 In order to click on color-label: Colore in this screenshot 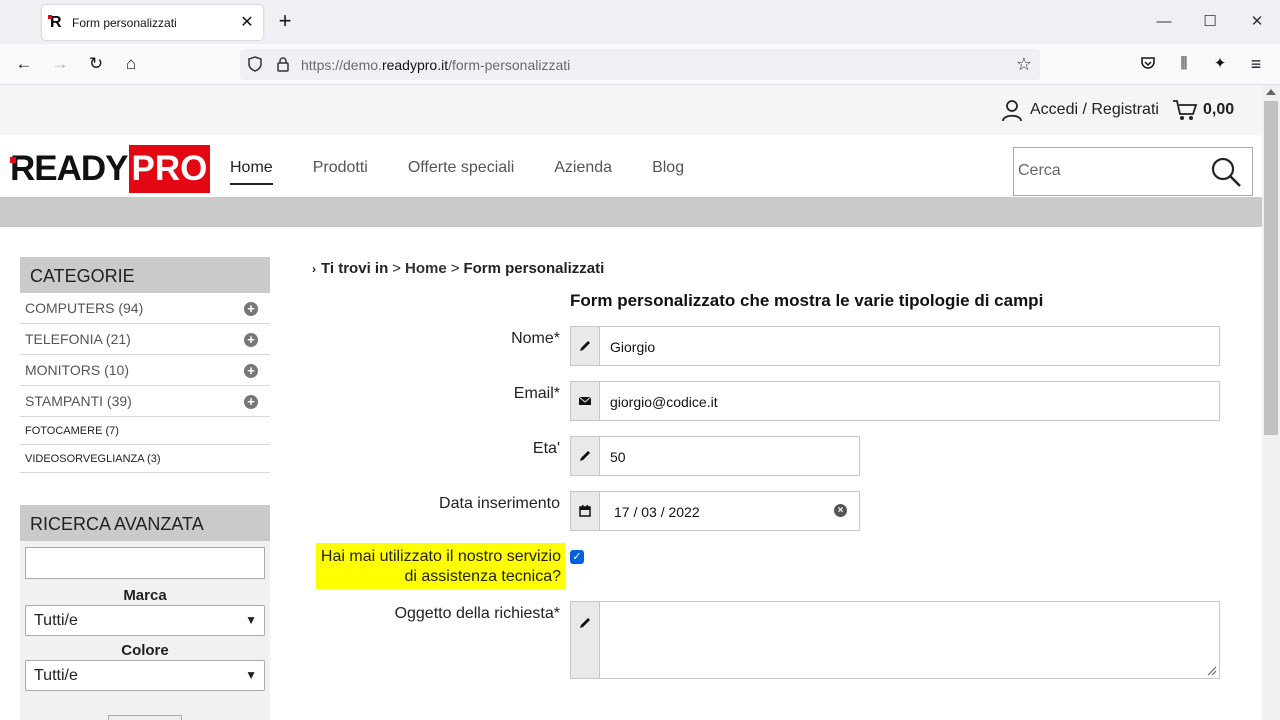, I will do `click(145, 650)`.